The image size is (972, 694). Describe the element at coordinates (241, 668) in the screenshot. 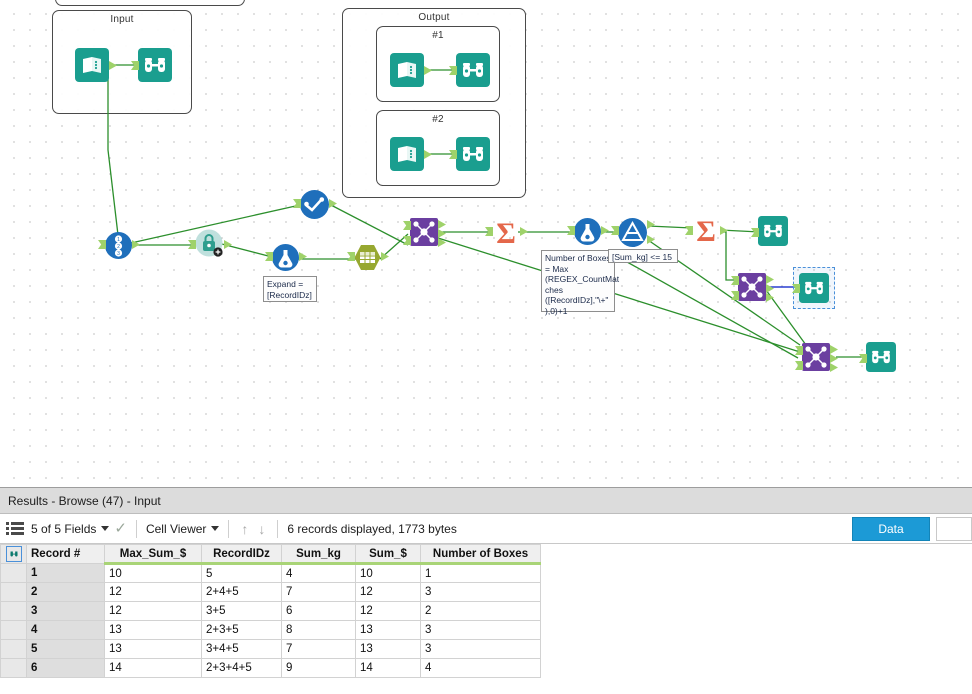

I see `cell-recordidz: 2+3+4+5` at that location.